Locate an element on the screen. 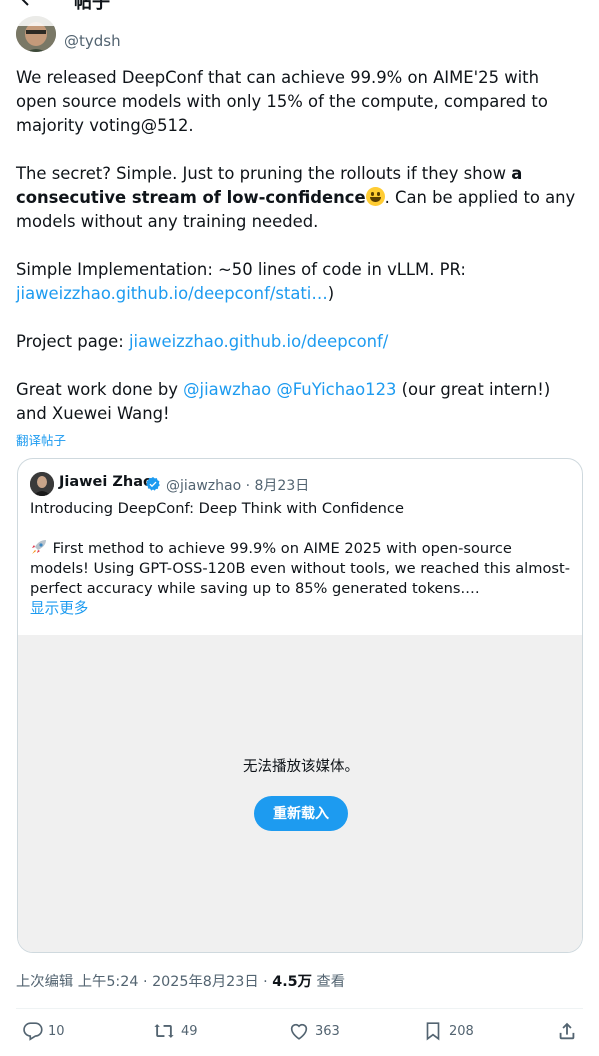 The image size is (599, 1056). share-icon is located at coordinates (567, 1031).